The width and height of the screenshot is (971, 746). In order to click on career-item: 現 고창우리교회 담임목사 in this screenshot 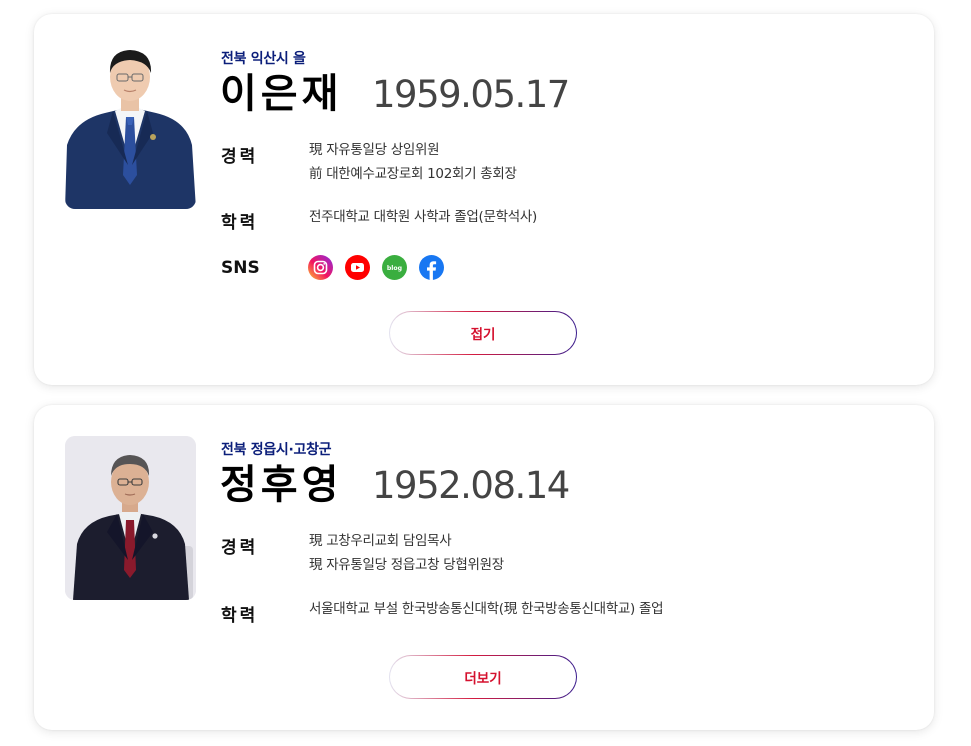, I will do `click(380, 541)`.